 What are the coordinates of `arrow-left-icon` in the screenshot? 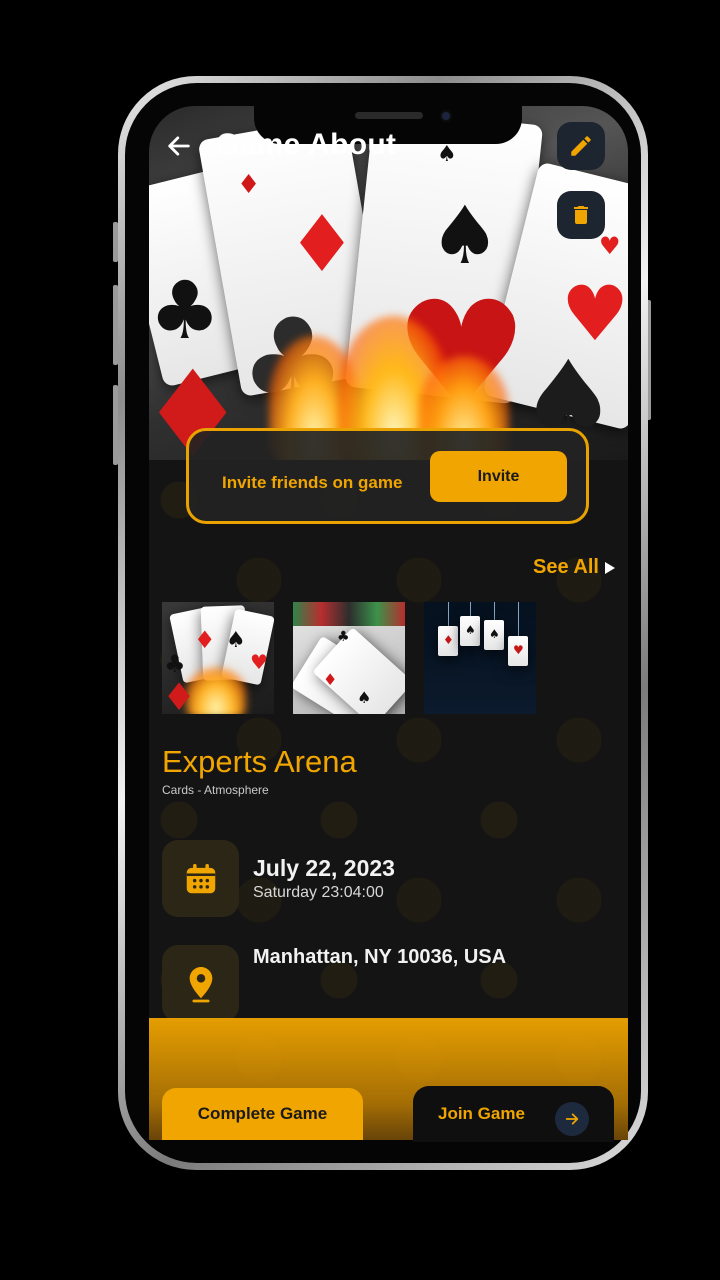 It's located at (179, 146).